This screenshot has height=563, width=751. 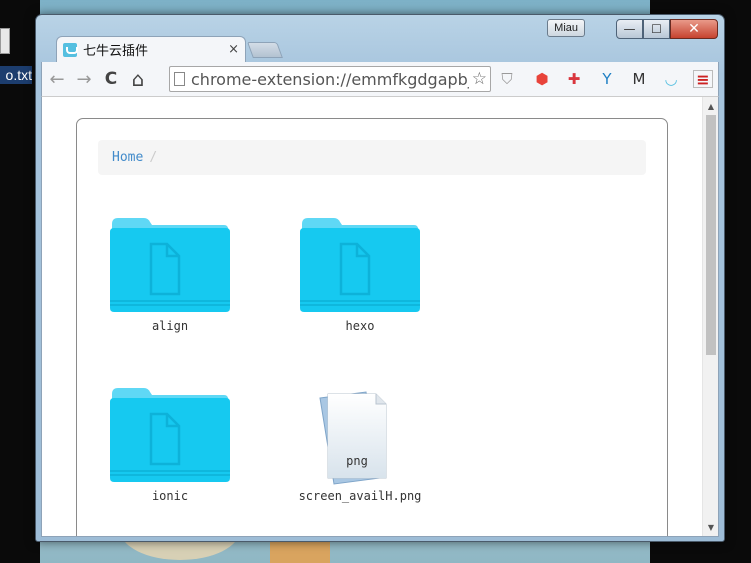 I want to click on close-icon: ✕, so click(x=694, y=29).